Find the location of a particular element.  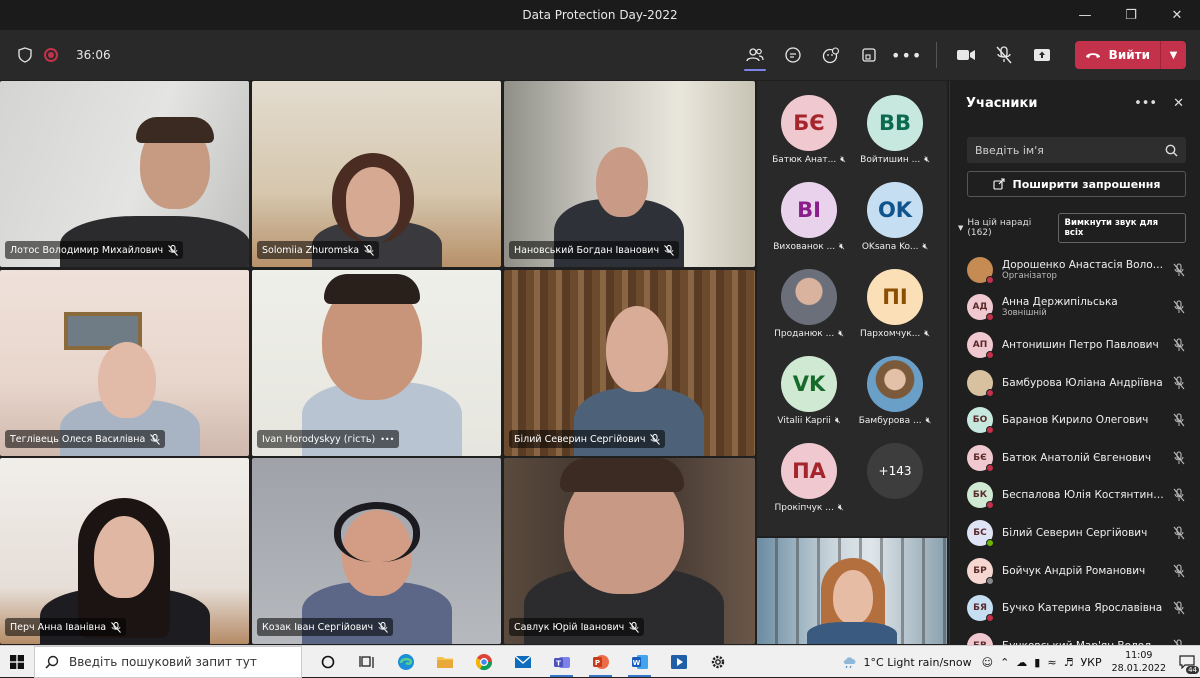

video-tile: Лотос Володимир Михайлович is located at coordinates (124, 174).